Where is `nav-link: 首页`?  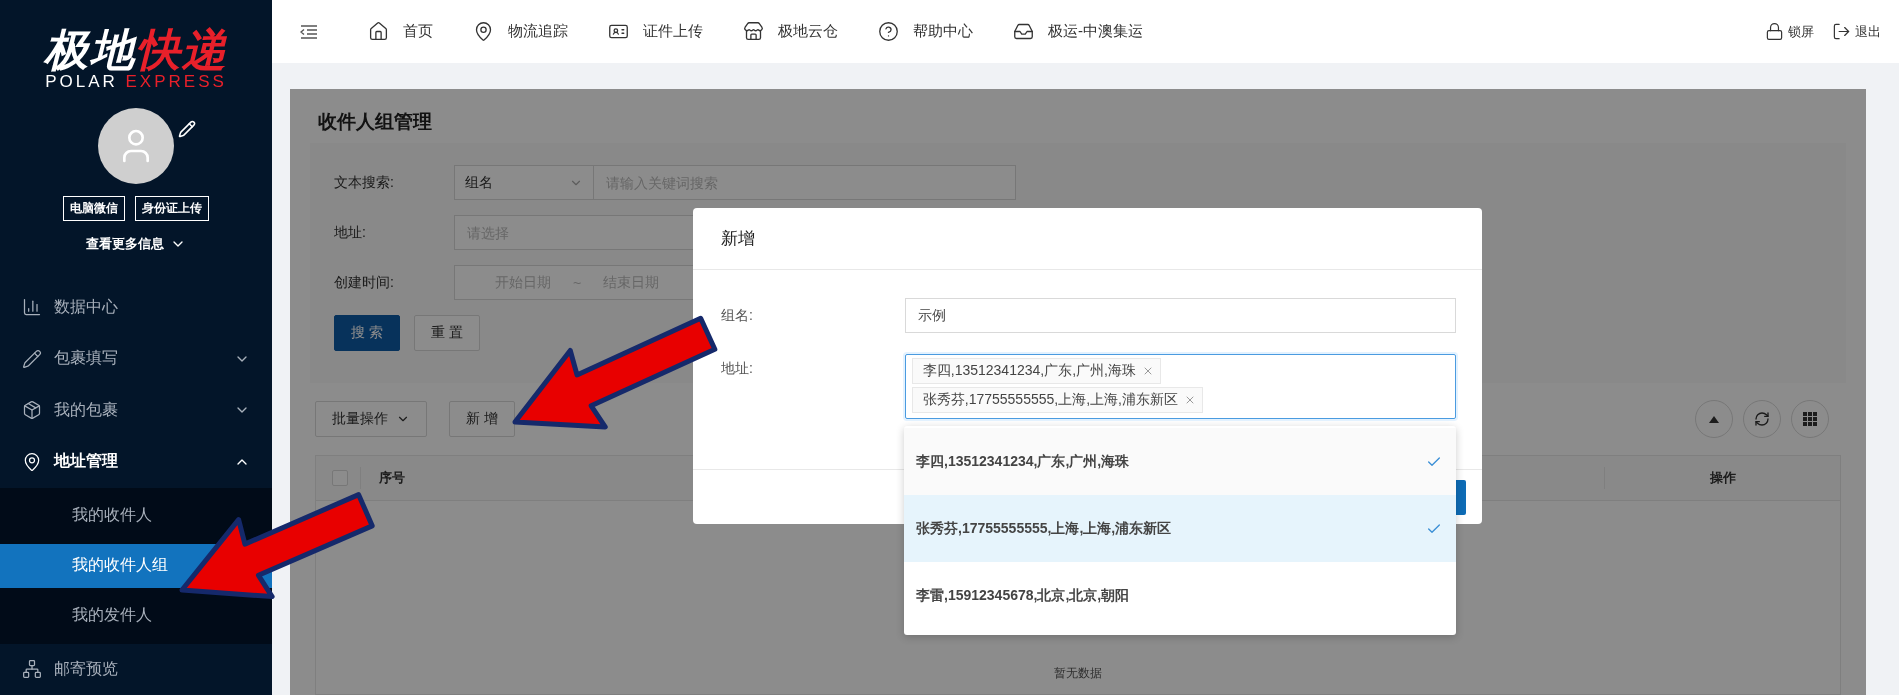
nav-link: 首页 is located at coordinates (400, 31).